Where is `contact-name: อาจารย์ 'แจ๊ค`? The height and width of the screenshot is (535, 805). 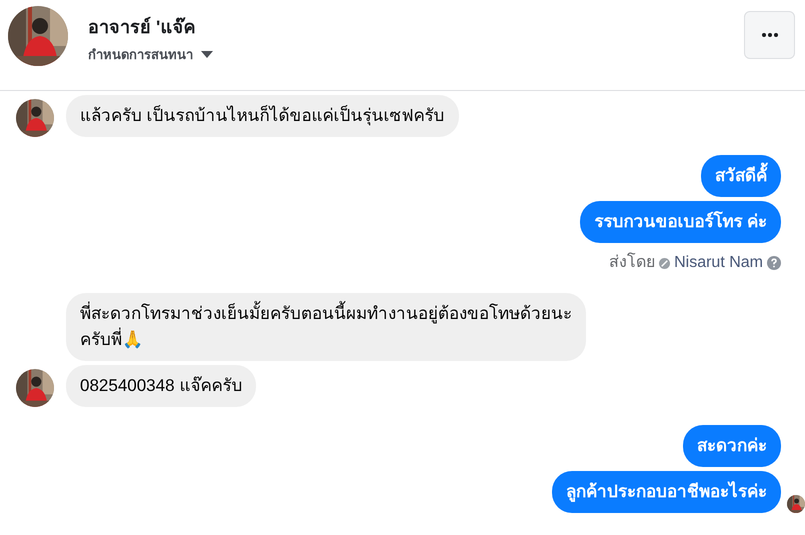 contact-name: อาจารย์ 'แจ๊ค is located at coordinates (142, 27).